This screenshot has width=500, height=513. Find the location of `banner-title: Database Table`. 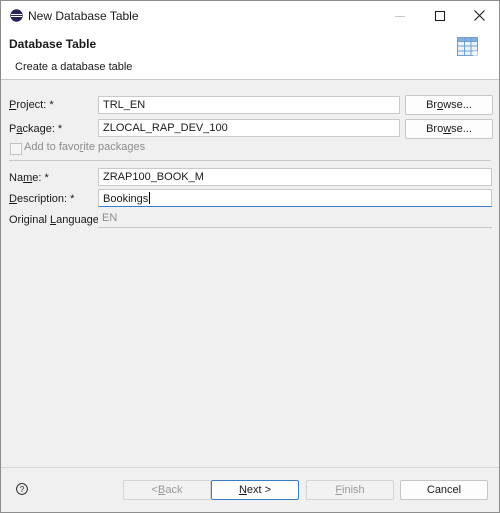

banner-title: Database Table is located at coordinates (53, 44).